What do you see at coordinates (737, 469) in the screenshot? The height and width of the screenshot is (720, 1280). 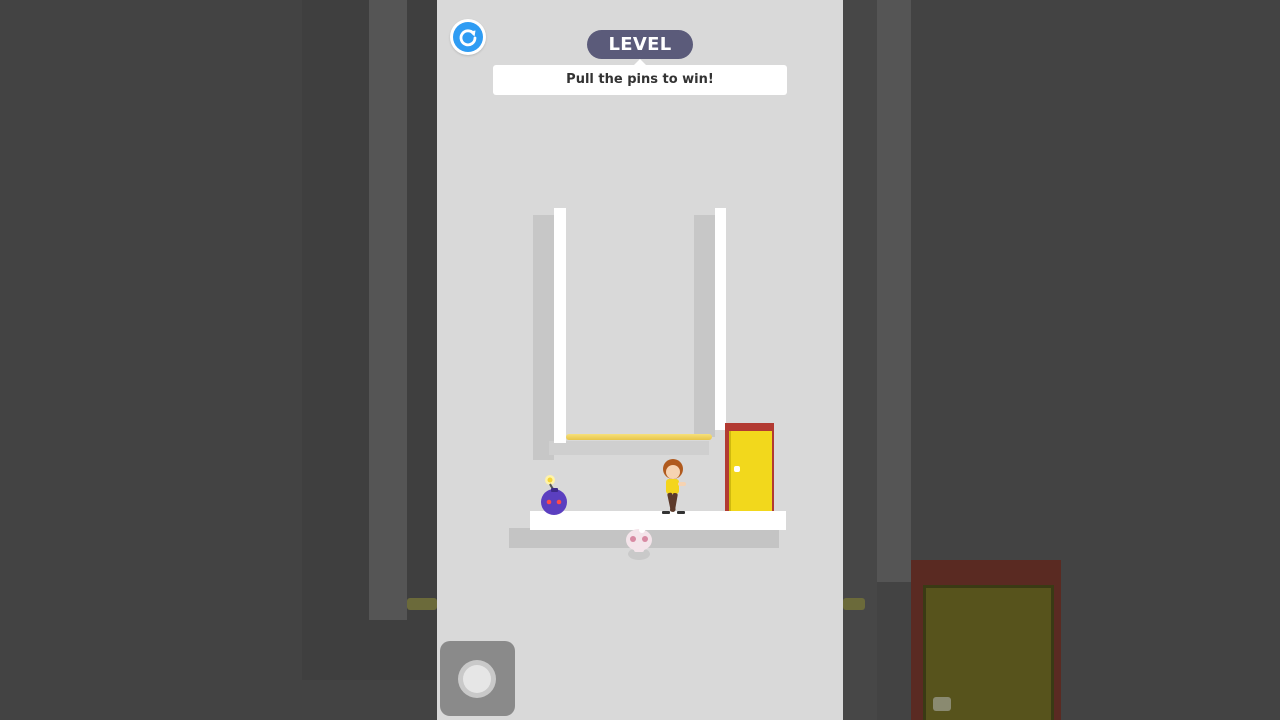 I see `door-knob` at bounding box center [737, 469].